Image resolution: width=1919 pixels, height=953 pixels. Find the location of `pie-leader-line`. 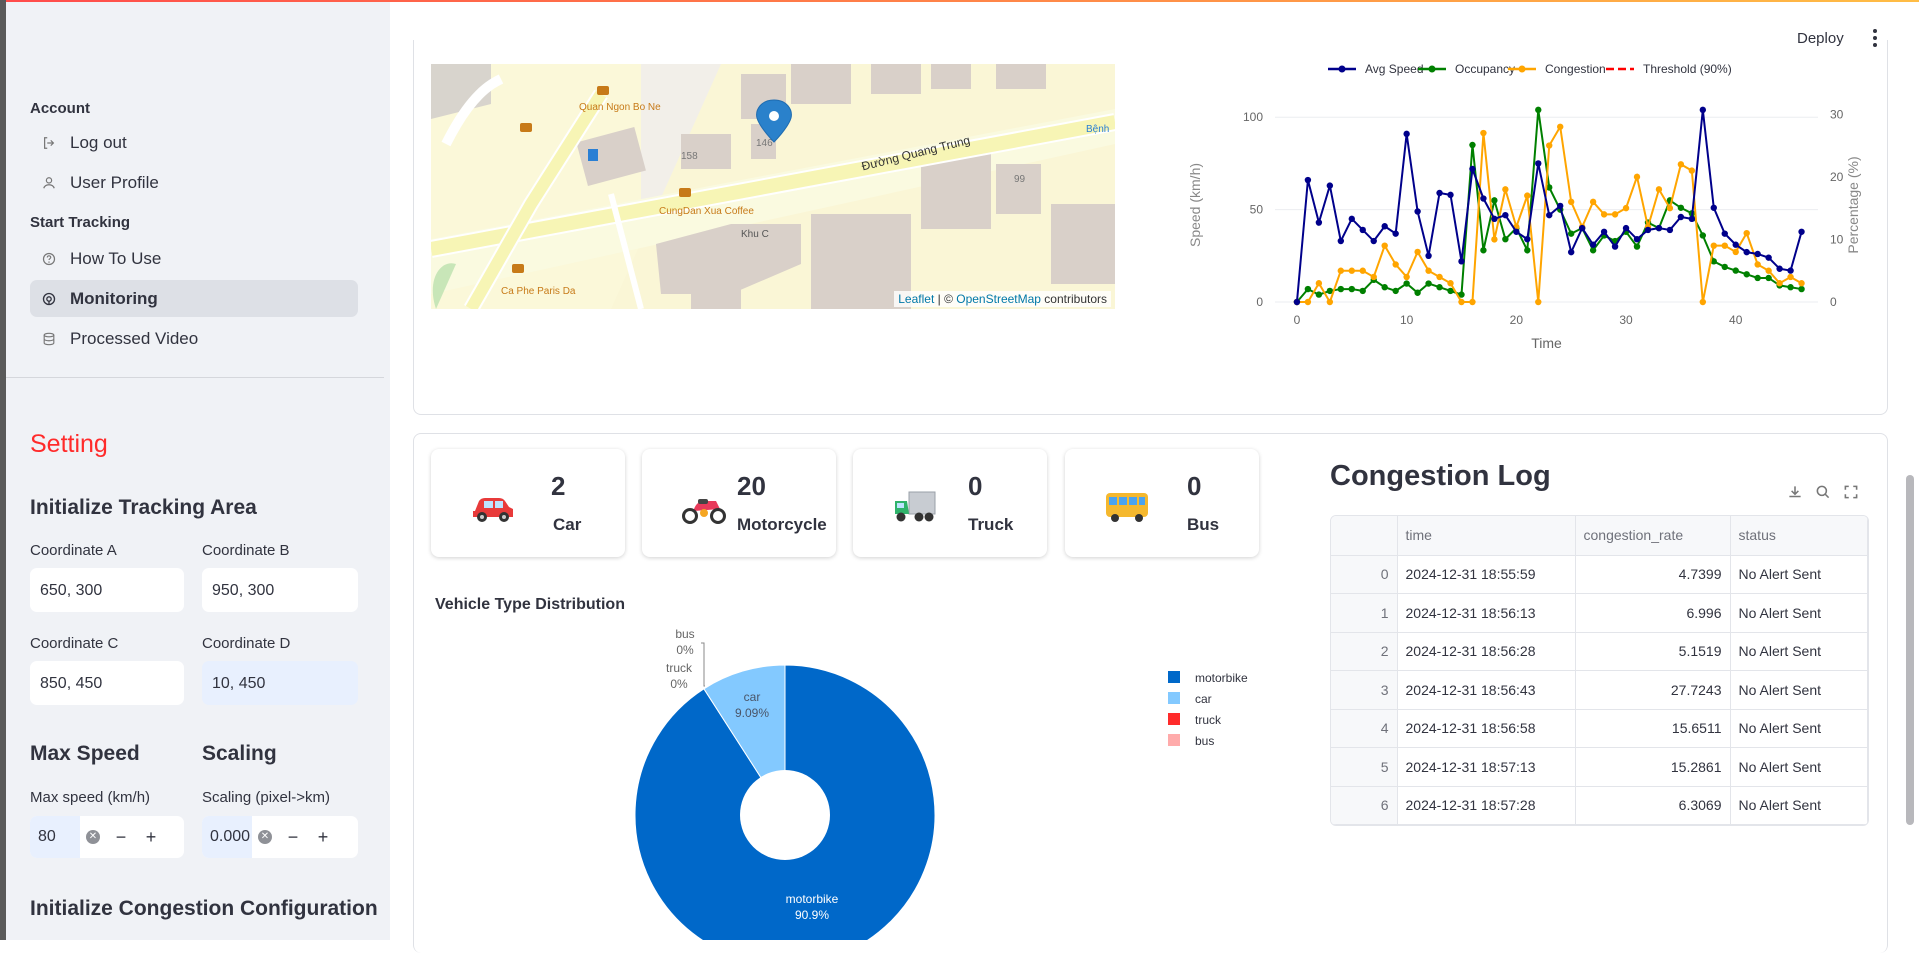

pie-leader-line is located at coordinates (703, 664).